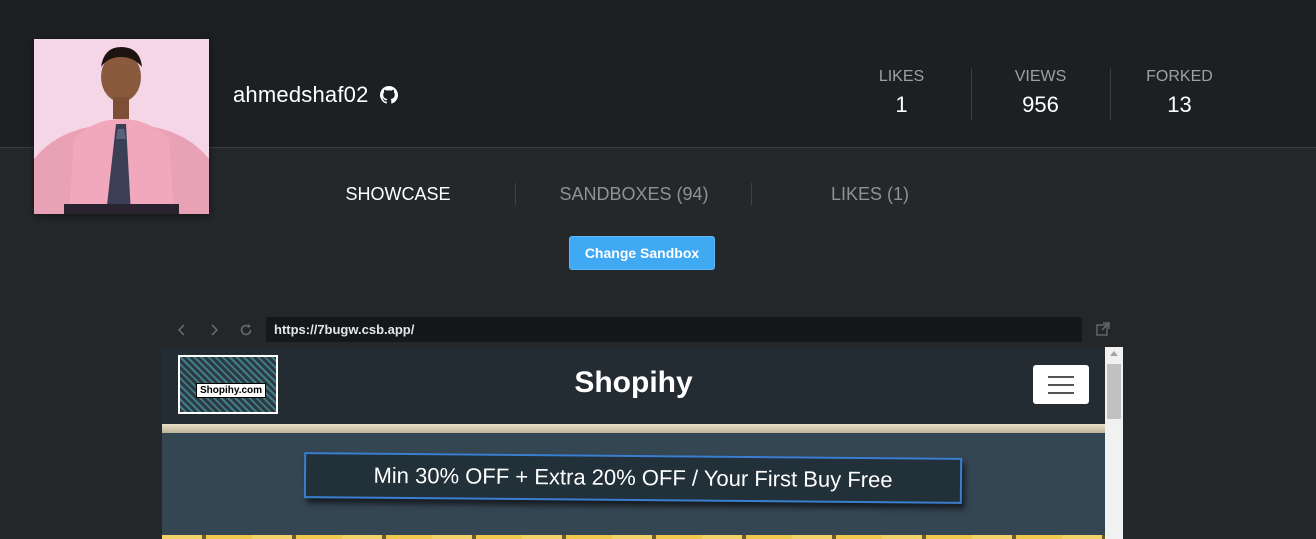  Describe the element at coordinates (1114, 443) in the screenshot. I see `scrollbar` at that location.